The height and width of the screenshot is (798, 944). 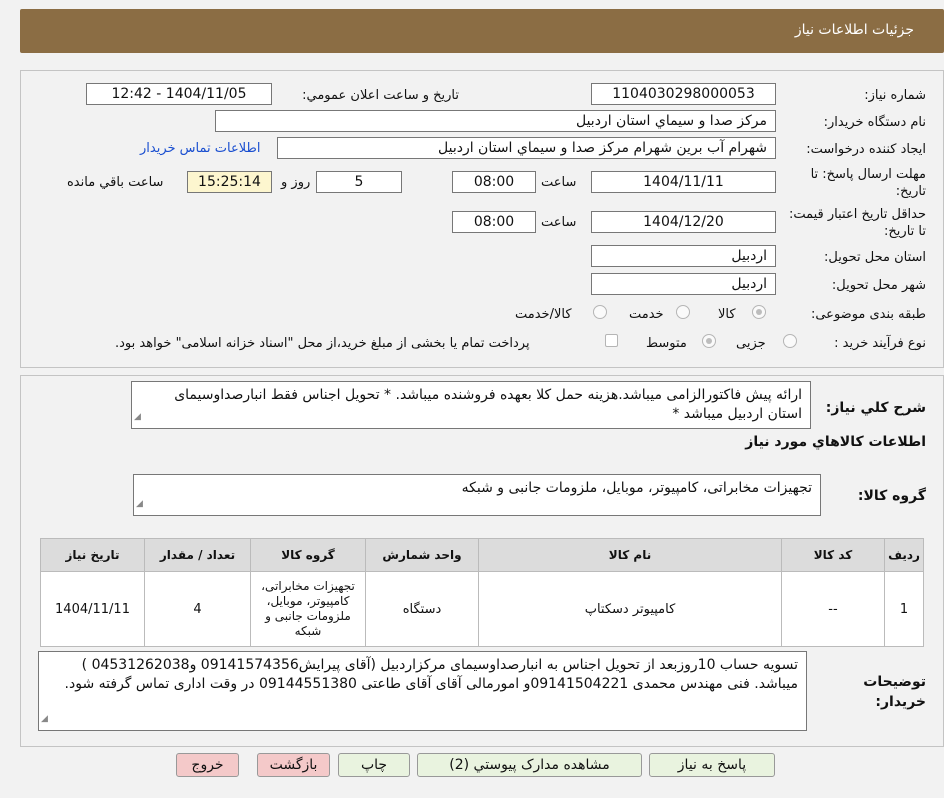 I want to click on description-label: شرح کلي نیاز:, so click(x=875, y=408).